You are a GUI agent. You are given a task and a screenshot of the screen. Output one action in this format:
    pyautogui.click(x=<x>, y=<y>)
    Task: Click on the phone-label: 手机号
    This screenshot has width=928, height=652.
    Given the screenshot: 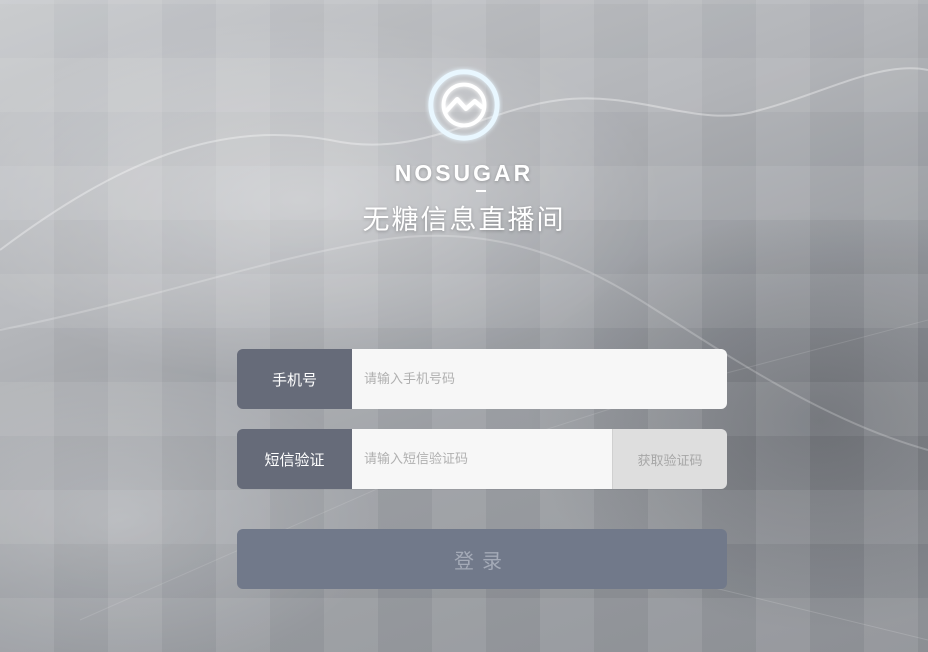 What is the action you would take?
    pyautogui.click(x=294, y=379)
    